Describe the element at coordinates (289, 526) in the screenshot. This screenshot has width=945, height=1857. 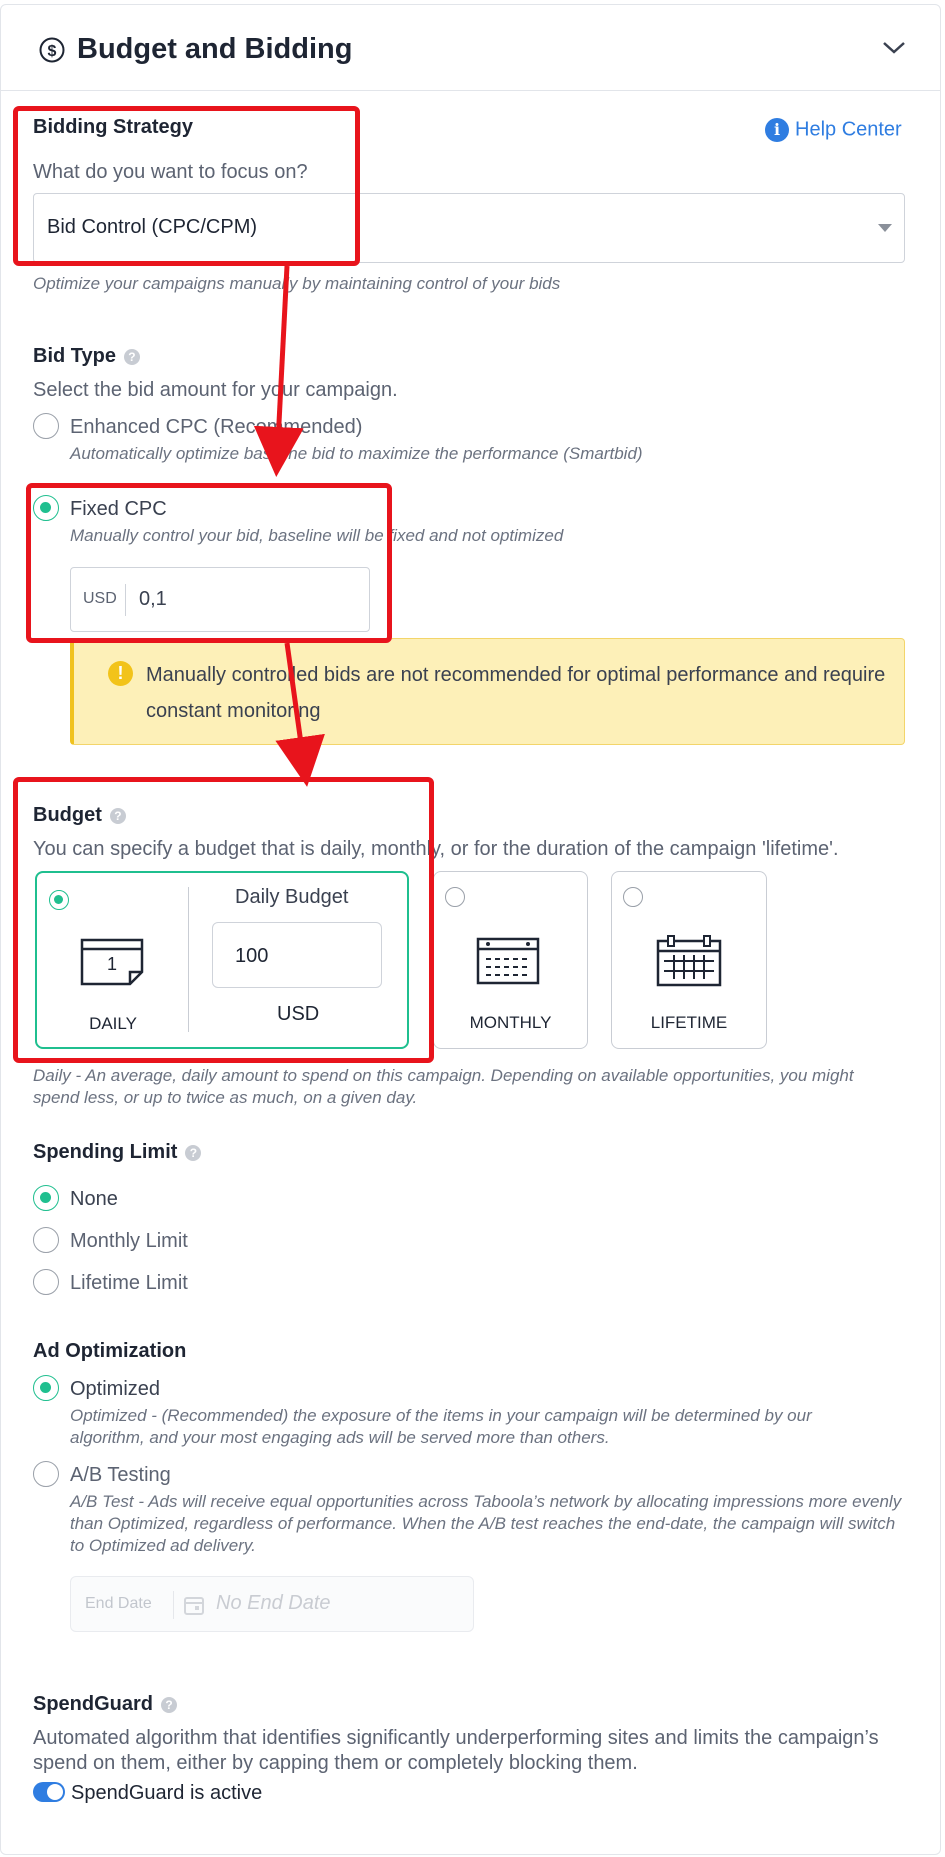
I see `annotation-arrows` at that location.